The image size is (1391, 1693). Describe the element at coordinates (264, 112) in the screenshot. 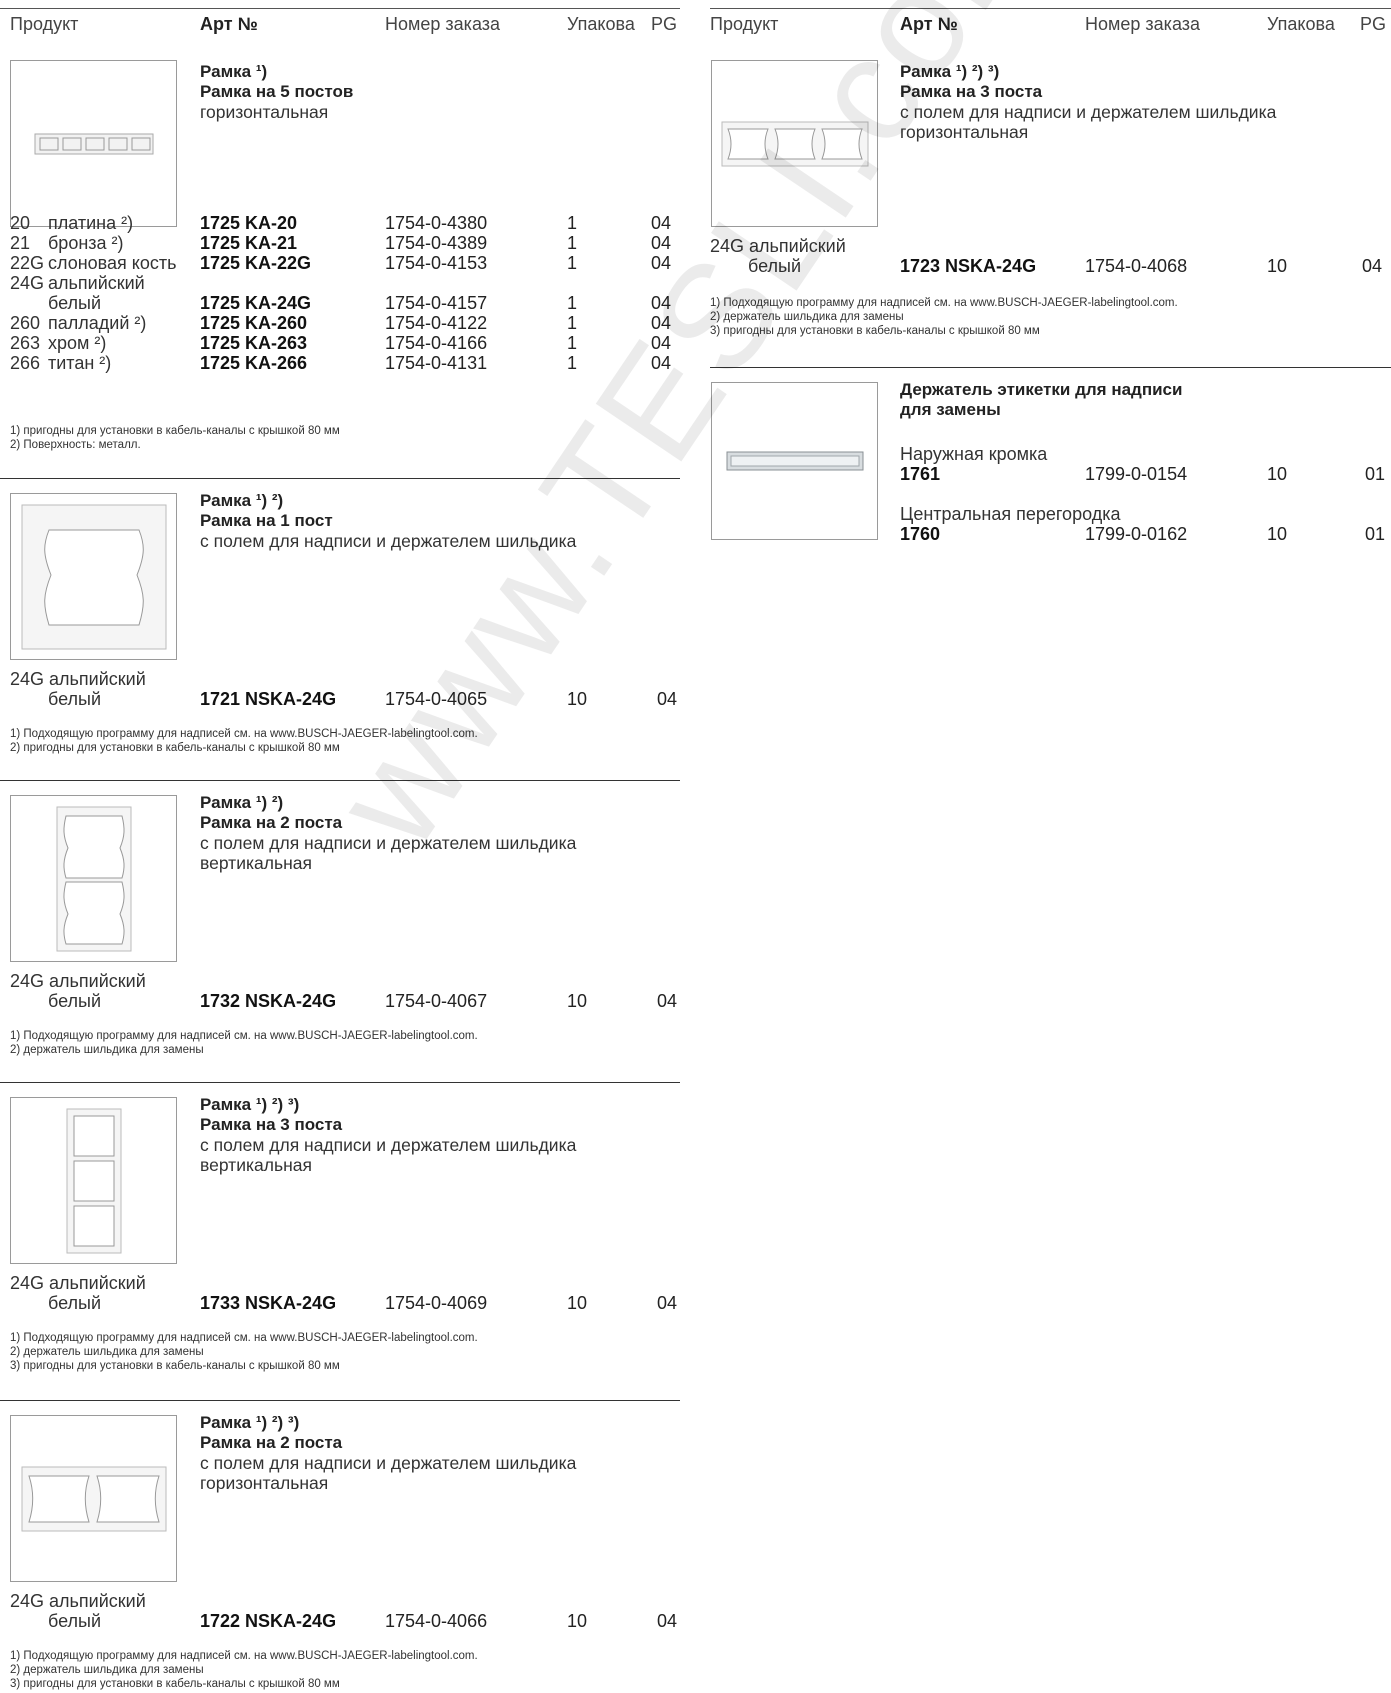

I see `section-desc: горизонтальная` at that location.